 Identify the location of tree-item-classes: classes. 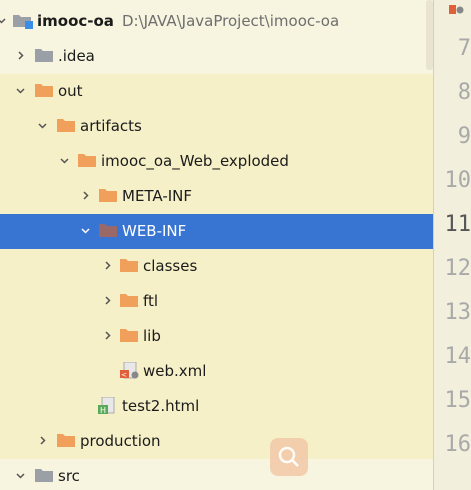
(216, 266).